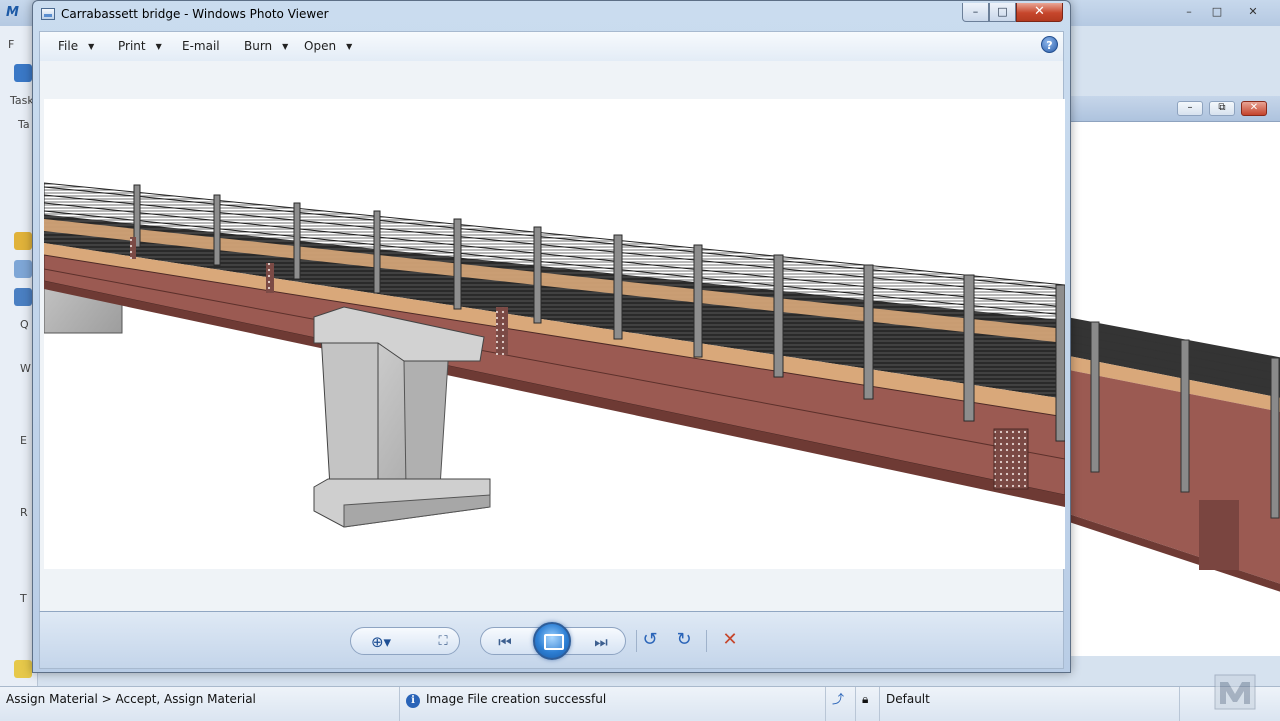  What do you see at coordinates (12, 12) in the screenshot?
I see `app-logo-icon: M` at bounding box center [12, 12].